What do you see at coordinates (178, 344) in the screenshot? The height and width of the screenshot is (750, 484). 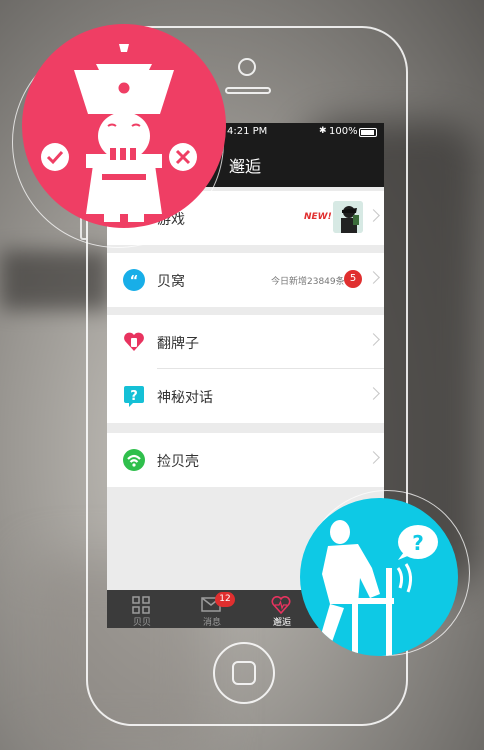 I see `menu-item-label: 翻牌子` at bounding box center [178, 344].